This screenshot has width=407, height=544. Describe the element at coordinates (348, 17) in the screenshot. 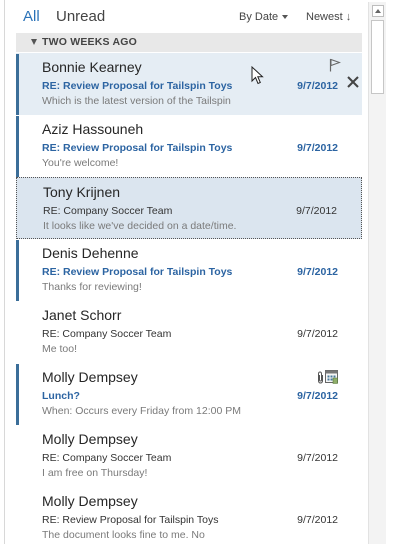

I see `arrow-down-icon: ↓` at that location.